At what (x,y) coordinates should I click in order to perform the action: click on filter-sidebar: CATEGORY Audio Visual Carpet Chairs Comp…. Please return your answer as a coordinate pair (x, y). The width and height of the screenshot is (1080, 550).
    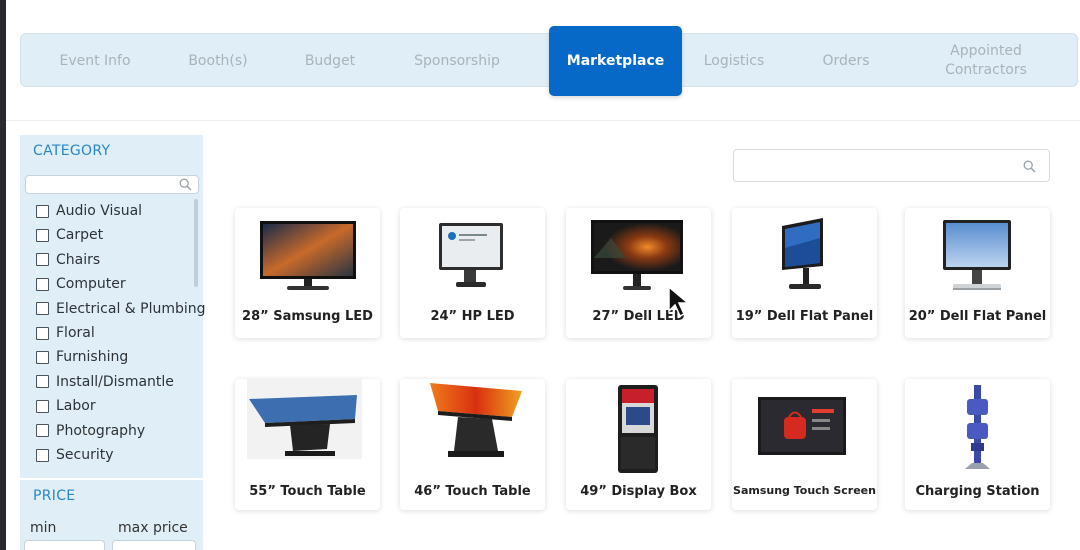
    Looking at the image, I should click on (113, 342).